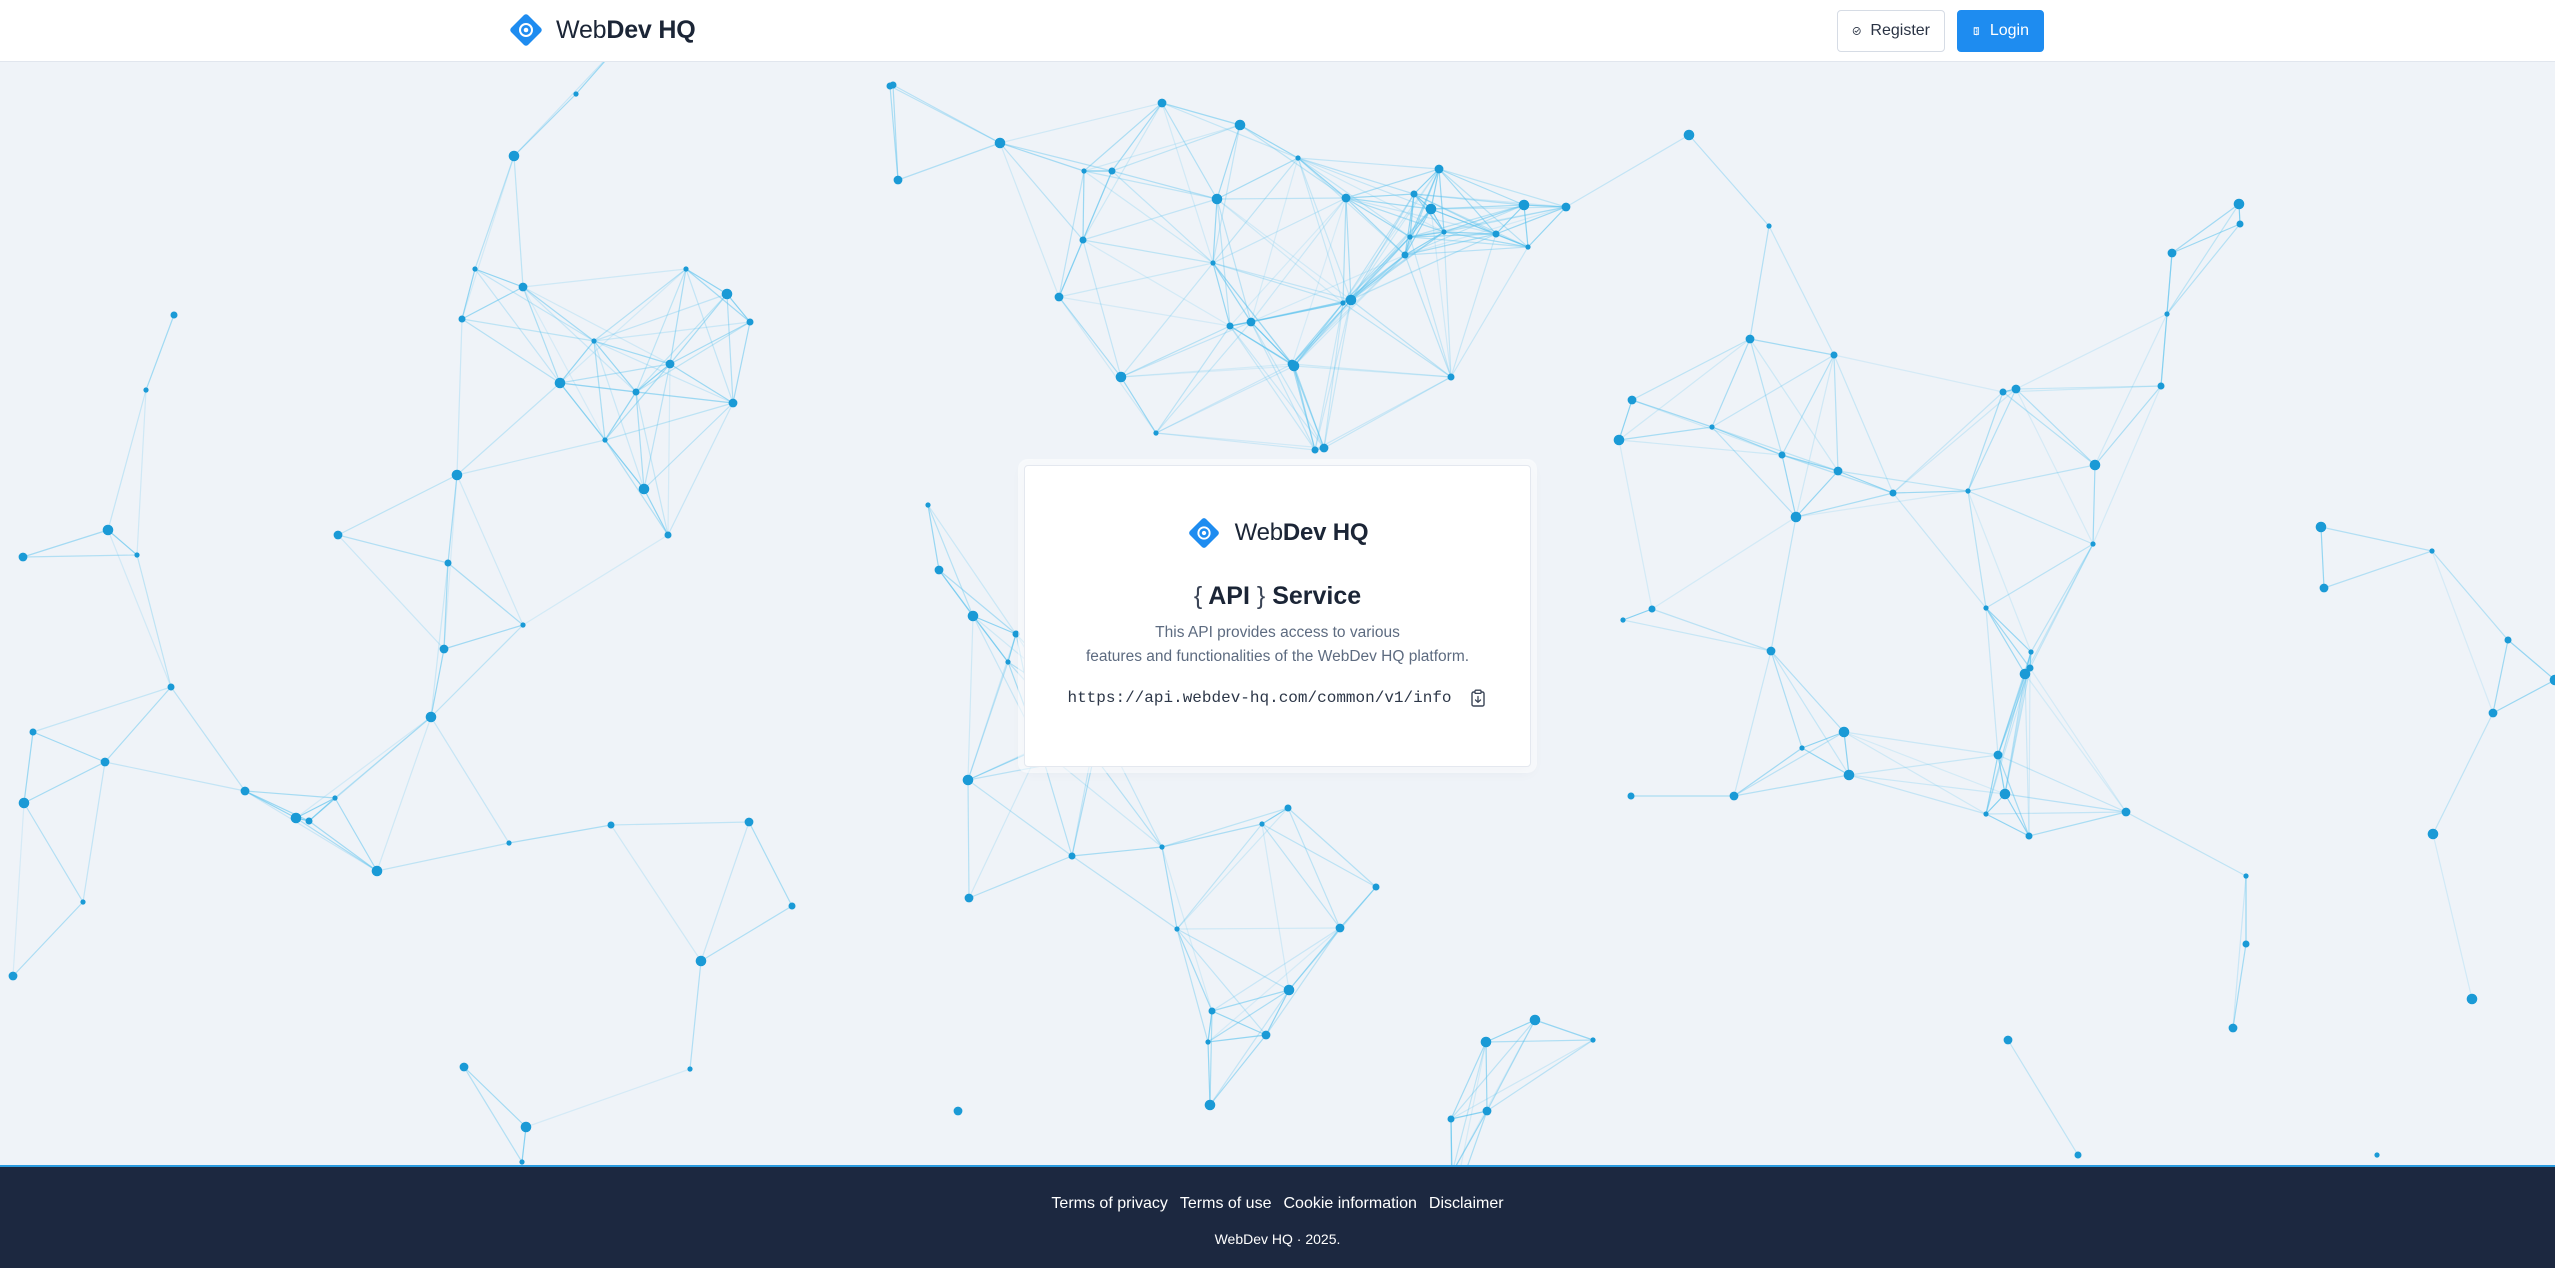 Image resolution: width=2555 pixels, height=1268 pixels. Describe the element at coordinates (1349, 1204) in the screenshot. I see `footer-link-cookie-information: Cookie information` at that location.